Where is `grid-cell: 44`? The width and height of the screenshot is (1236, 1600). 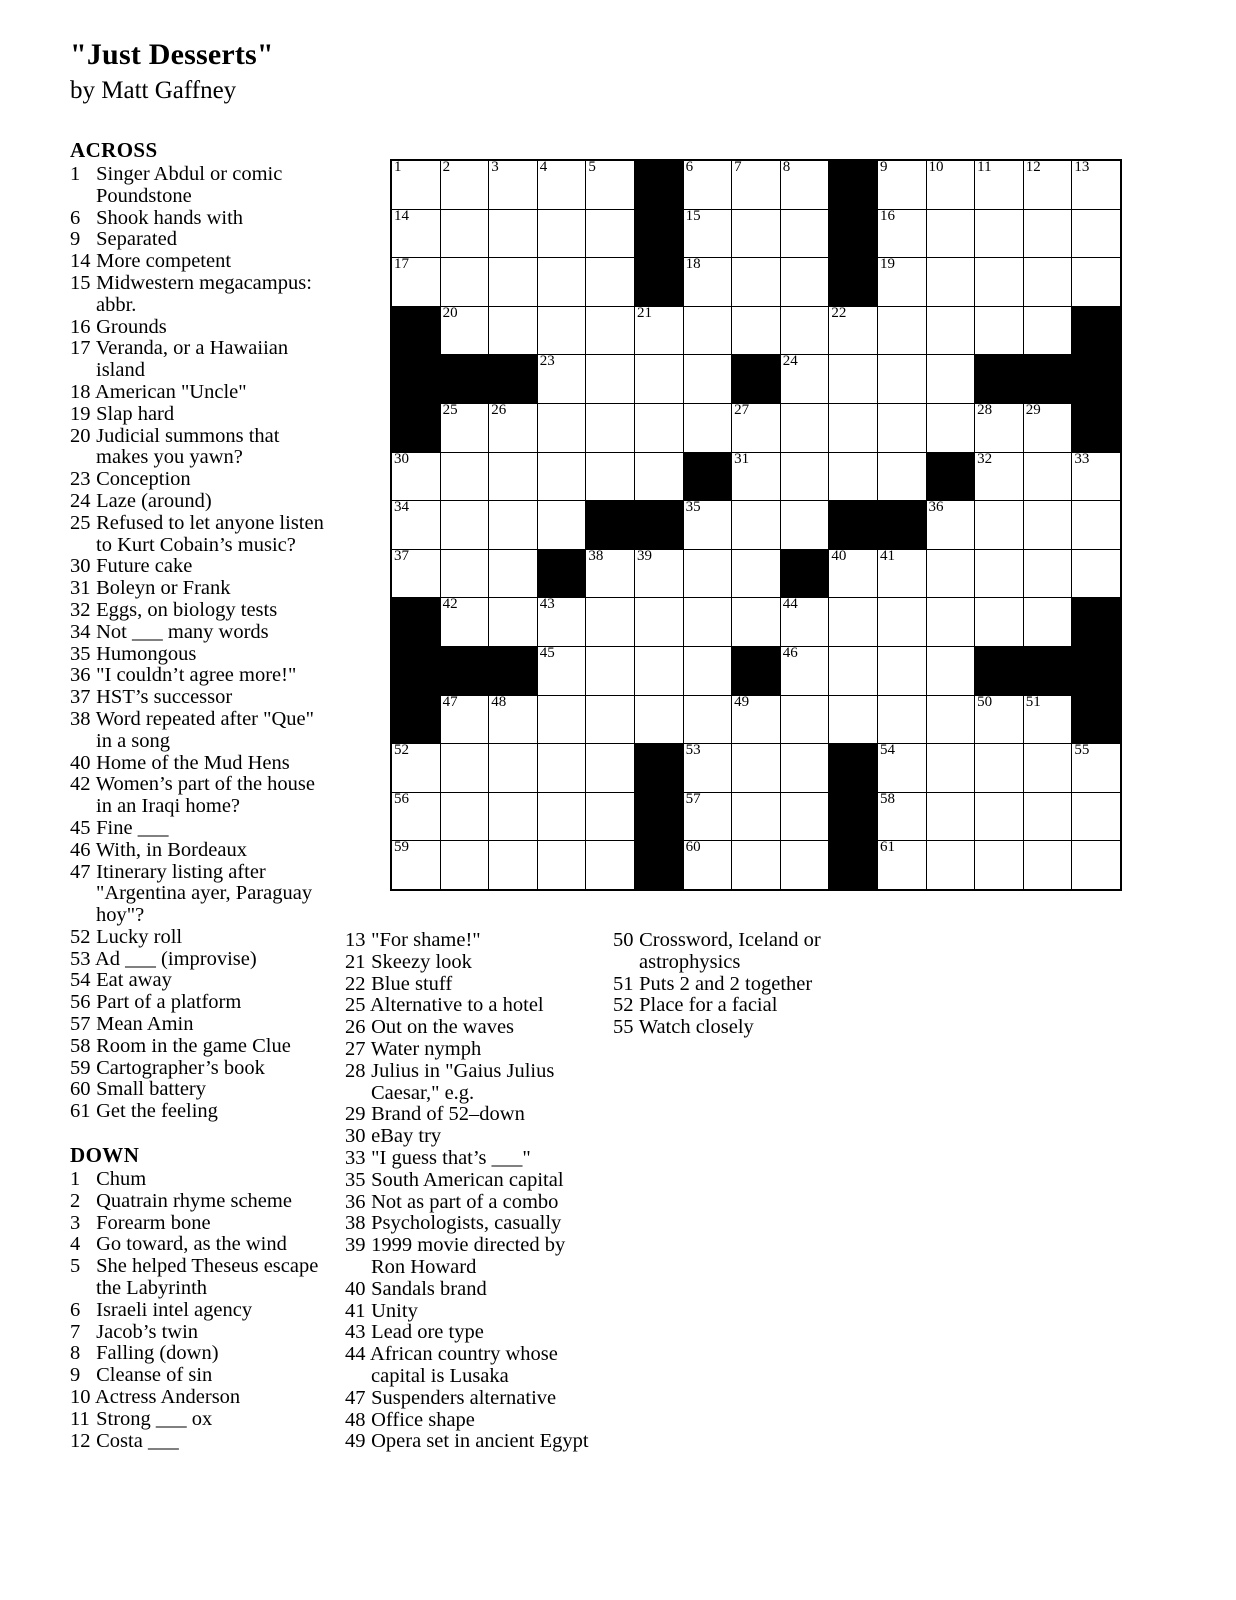
grid-cell: 44 is located at coordinates (804, 621).